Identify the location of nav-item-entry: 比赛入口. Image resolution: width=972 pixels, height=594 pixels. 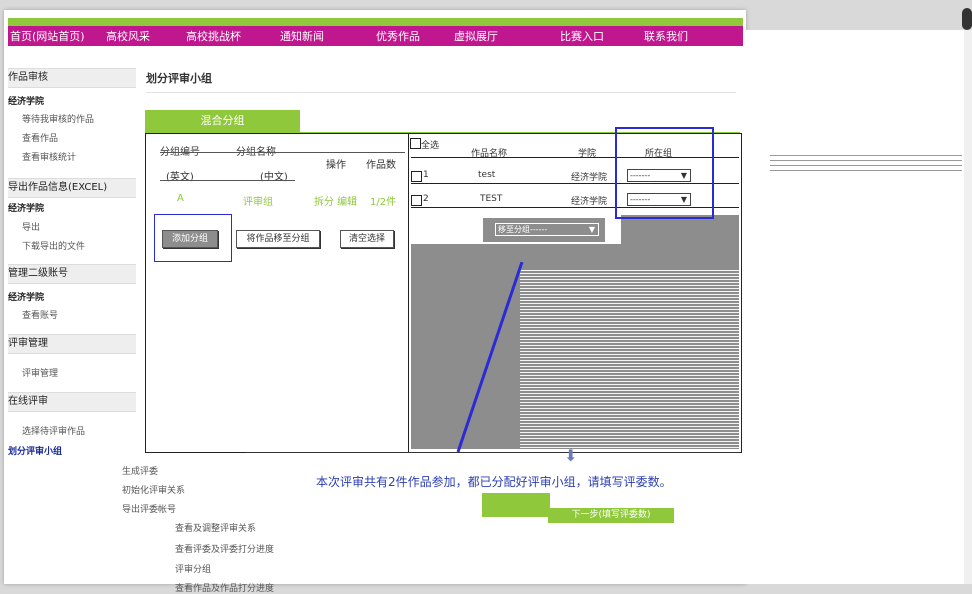
(582, 36).